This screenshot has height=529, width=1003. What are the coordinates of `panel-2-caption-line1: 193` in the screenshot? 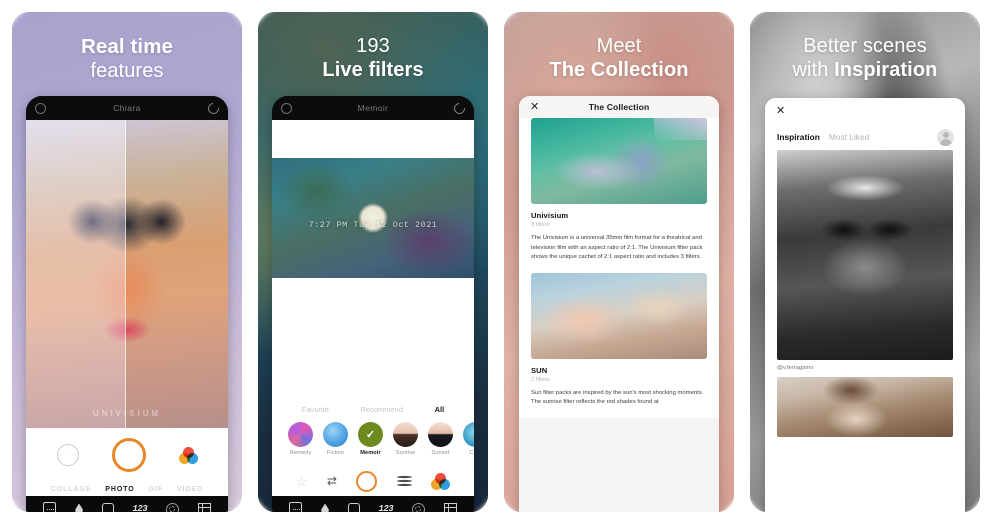 It's located at (373, 46).